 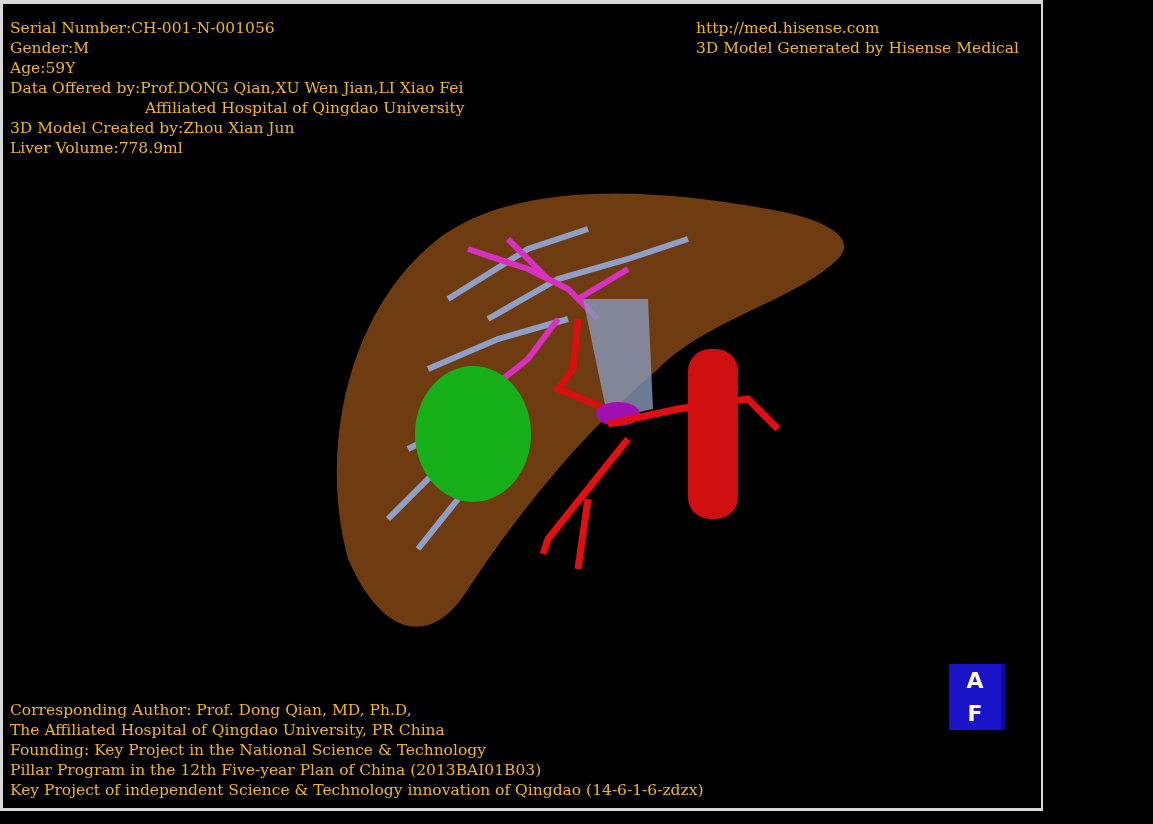 What do you see at coordinates (276, 770) in the screenshot?
I see `footer-text: Pillar Program in the 12th Five-year Plan of China (2013BAI01B03)` at bounding box center [276, 770].